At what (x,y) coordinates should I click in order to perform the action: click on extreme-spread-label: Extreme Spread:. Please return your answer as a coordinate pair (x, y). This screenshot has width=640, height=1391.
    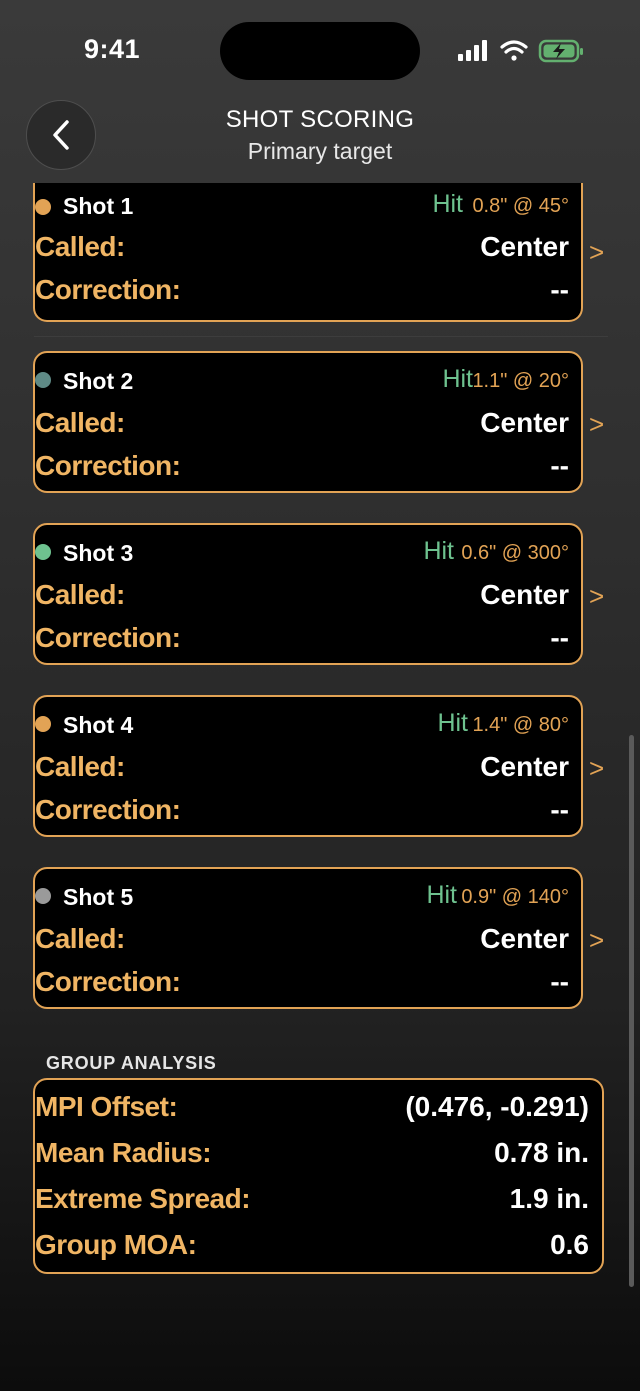
    Looking at the image, I should click on (143, 1198).